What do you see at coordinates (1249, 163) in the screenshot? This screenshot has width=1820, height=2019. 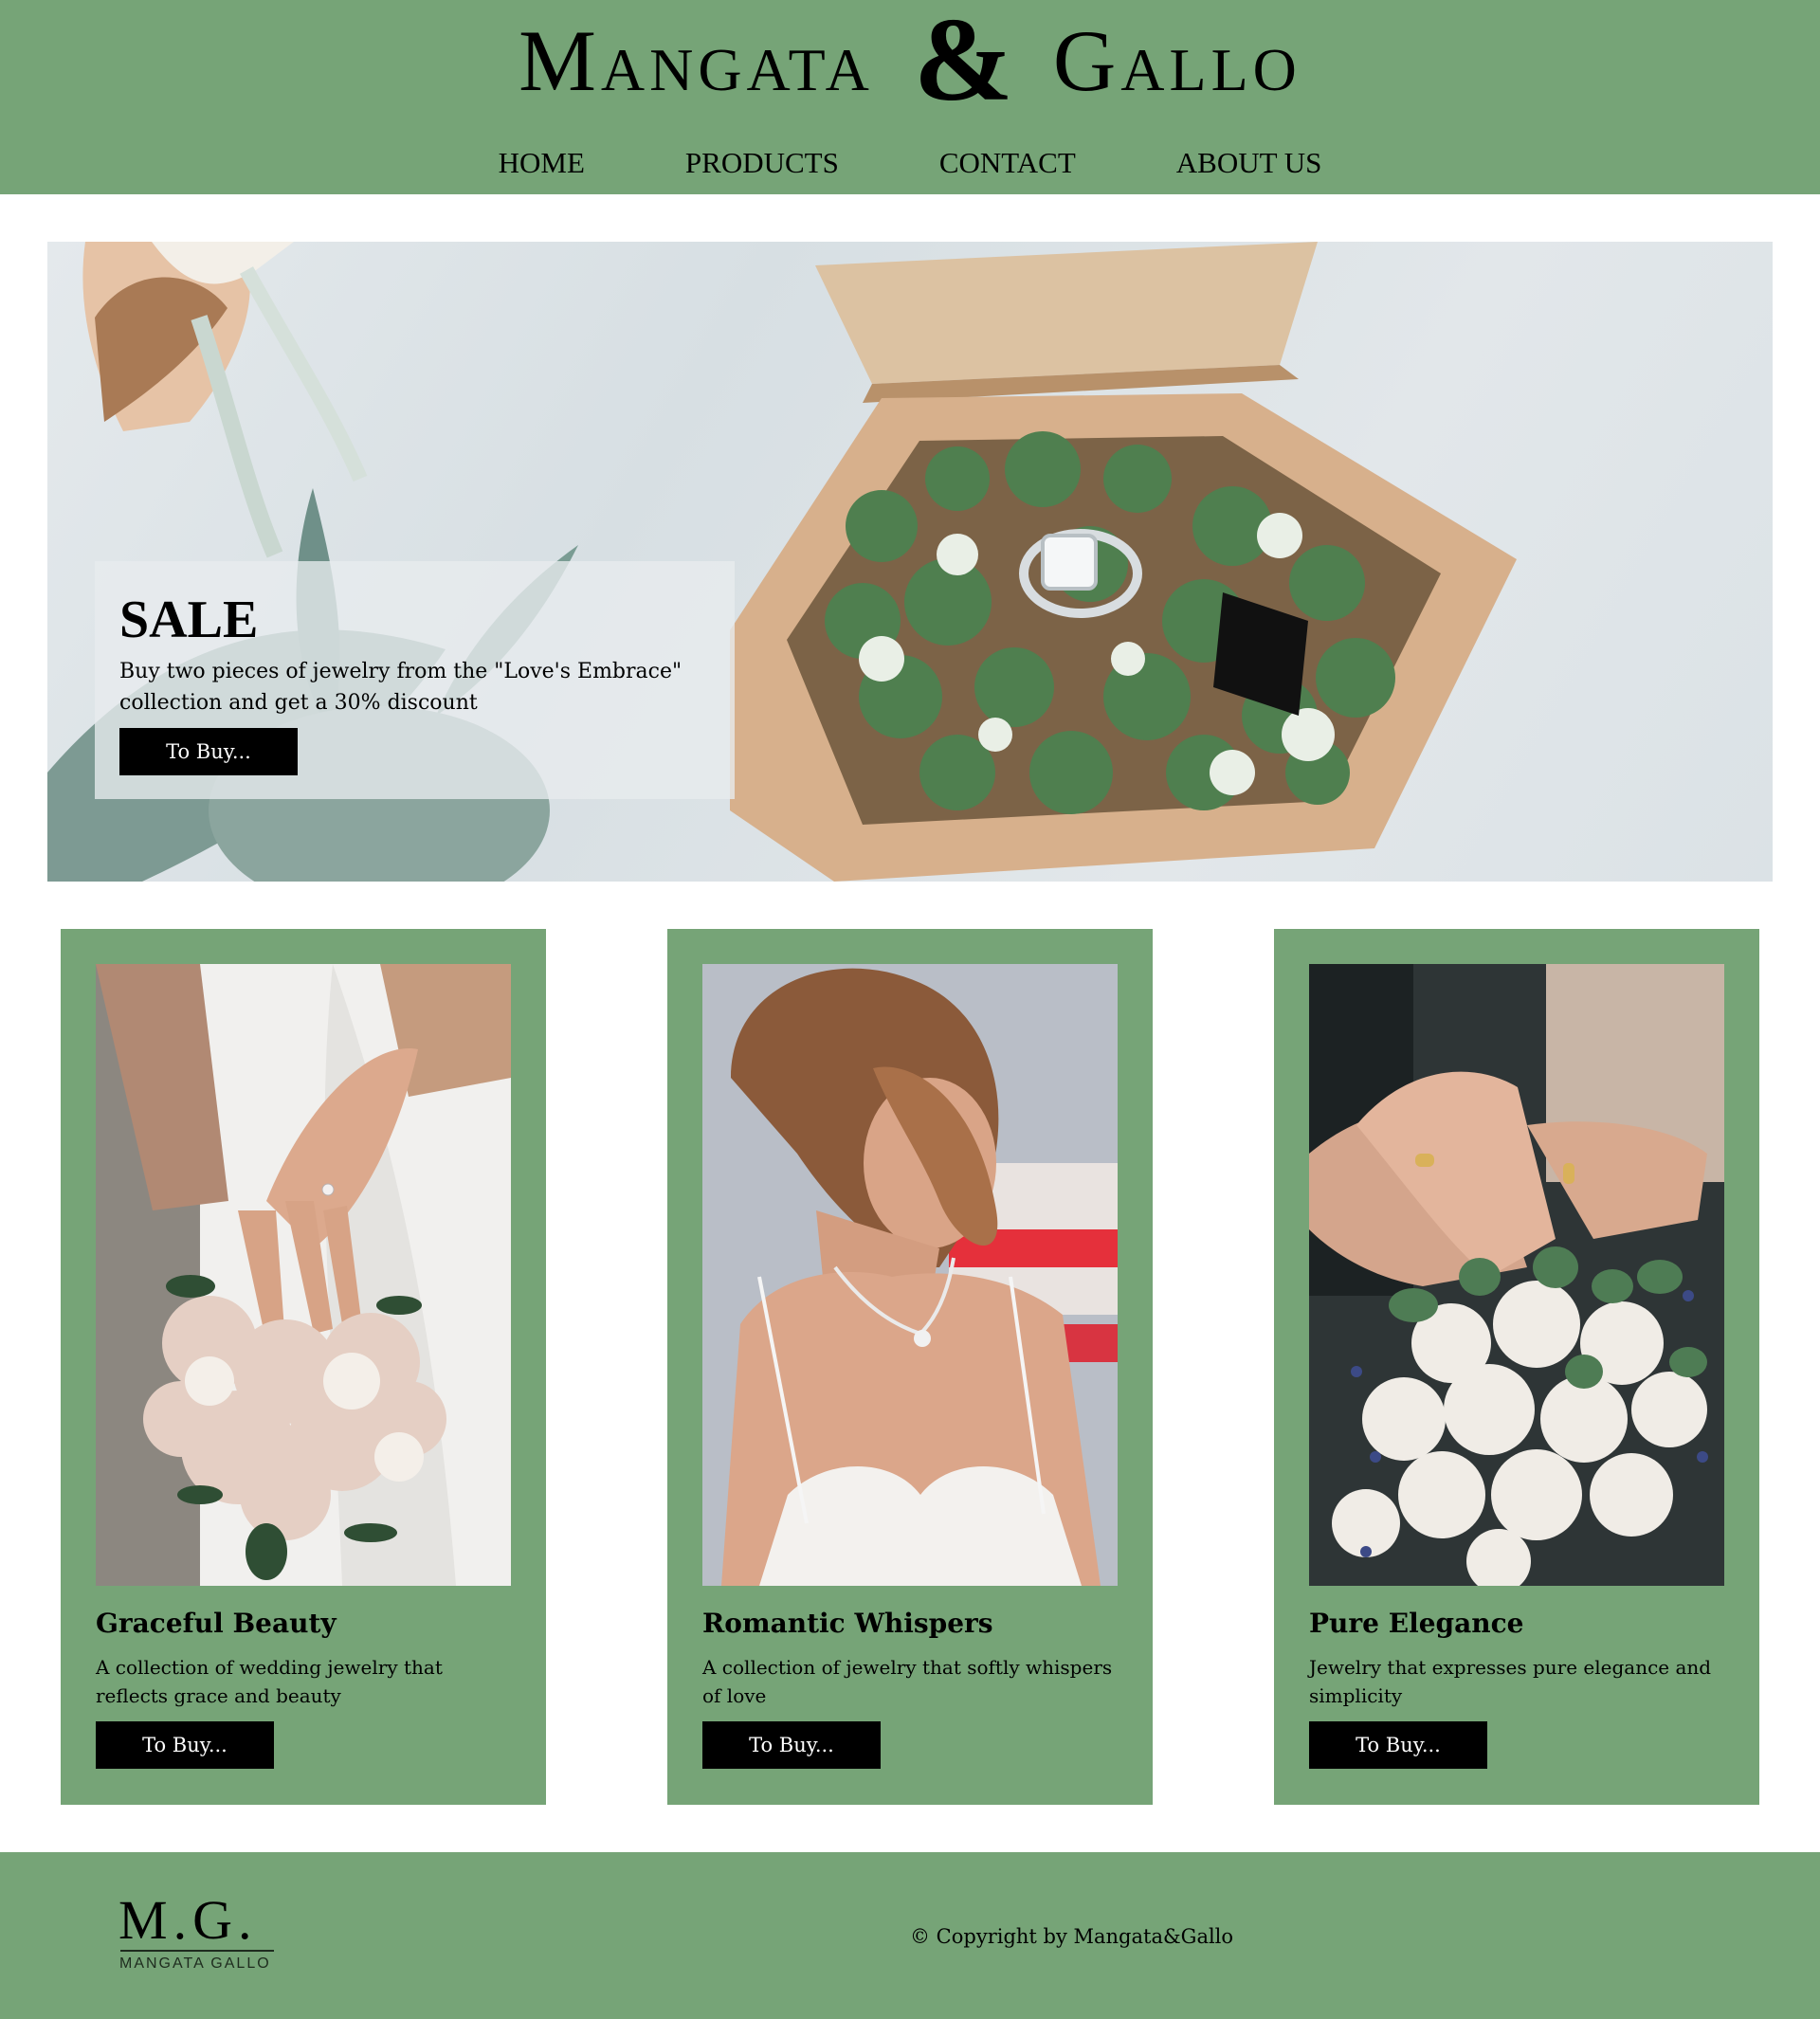 I see `nav-about-us: ABOUT US` at bounding box center [1249, 163].